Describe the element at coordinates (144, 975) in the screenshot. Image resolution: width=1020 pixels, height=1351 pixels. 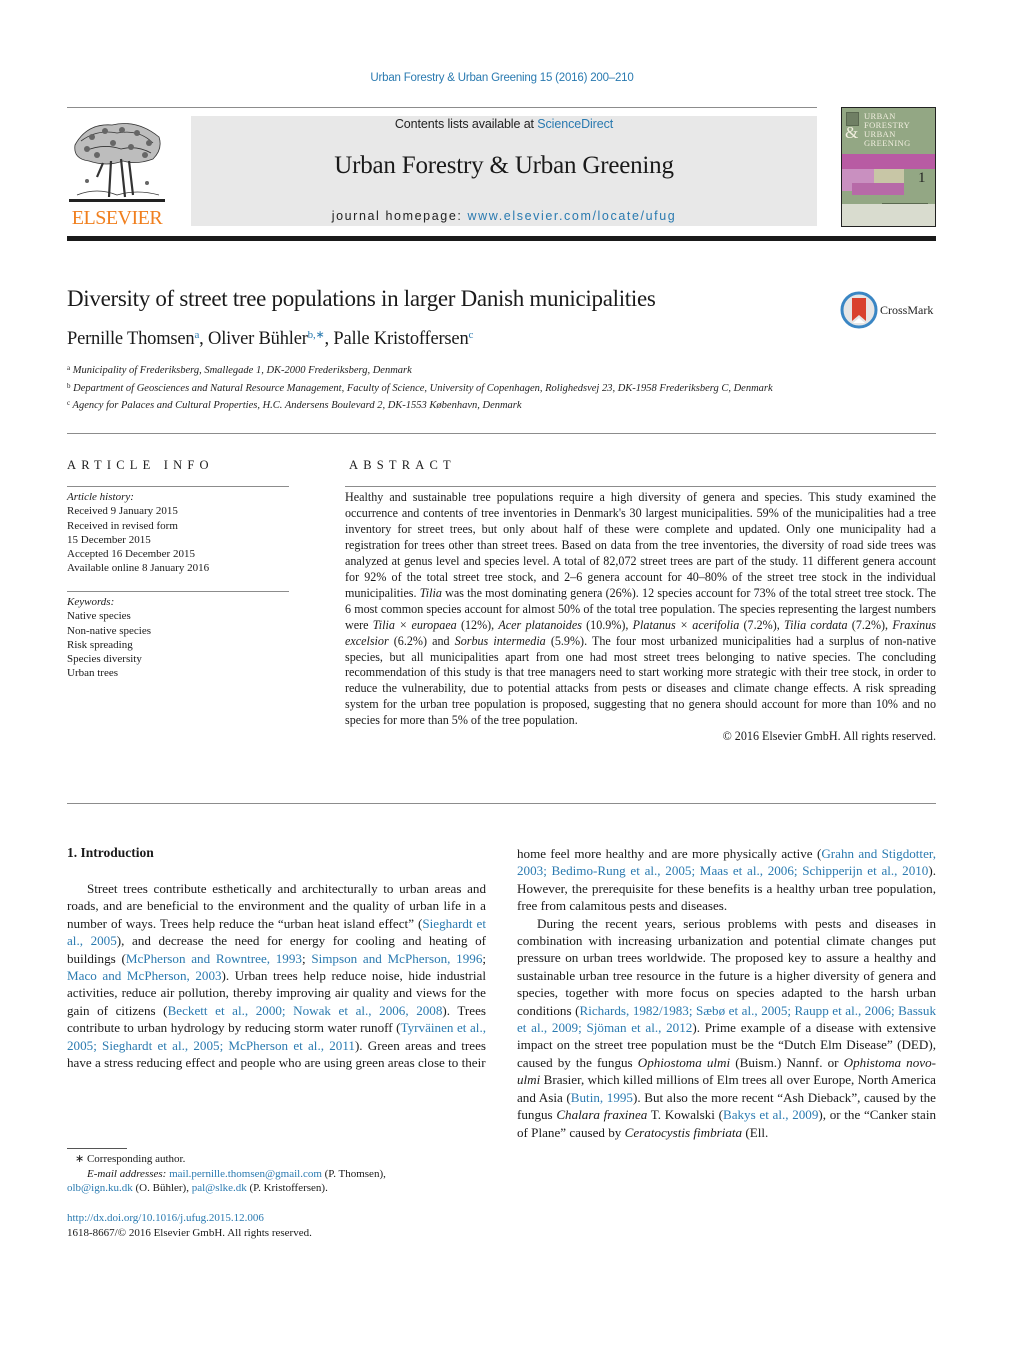
I see `citation-link: Maco and McPherson, 2003` at that location.